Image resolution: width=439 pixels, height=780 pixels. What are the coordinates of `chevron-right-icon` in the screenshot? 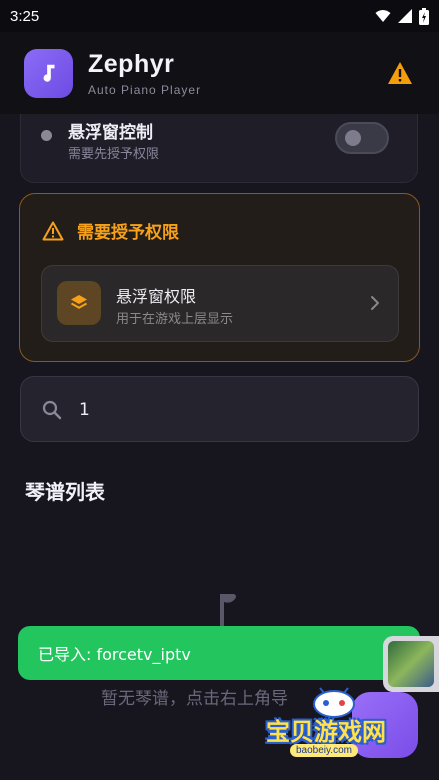 It's located at (375, 303).